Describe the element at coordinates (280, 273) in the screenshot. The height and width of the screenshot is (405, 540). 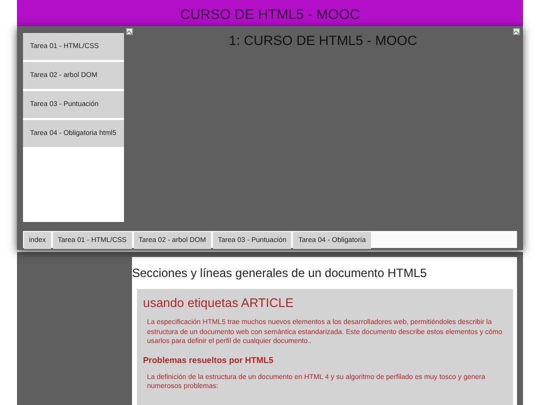
I see `section-heading: Secciones y líneas generales de un documento HTML5` at that location.